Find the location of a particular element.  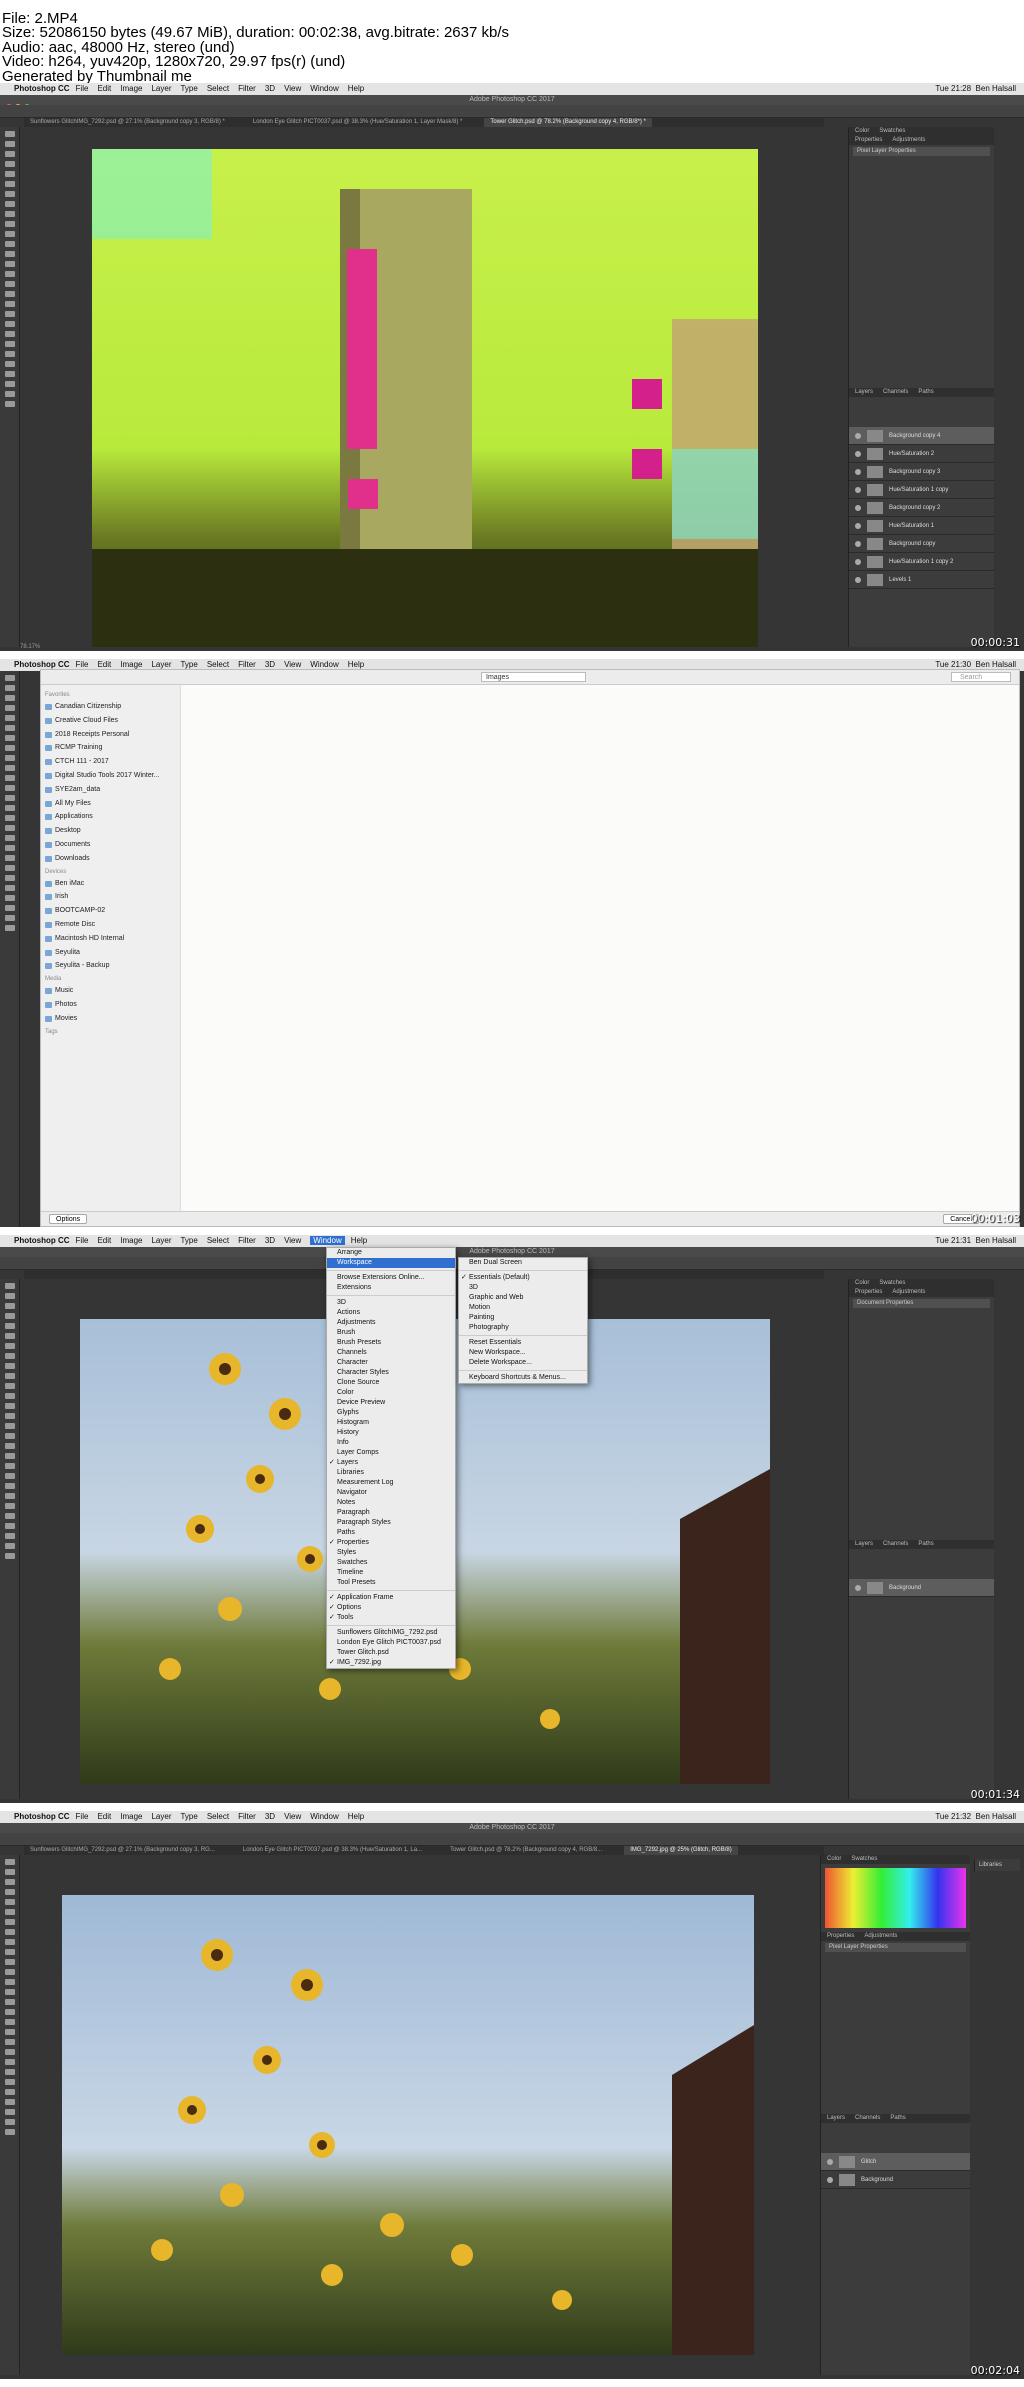

tab-channels: Channels is located at coordinates (867, 2118).